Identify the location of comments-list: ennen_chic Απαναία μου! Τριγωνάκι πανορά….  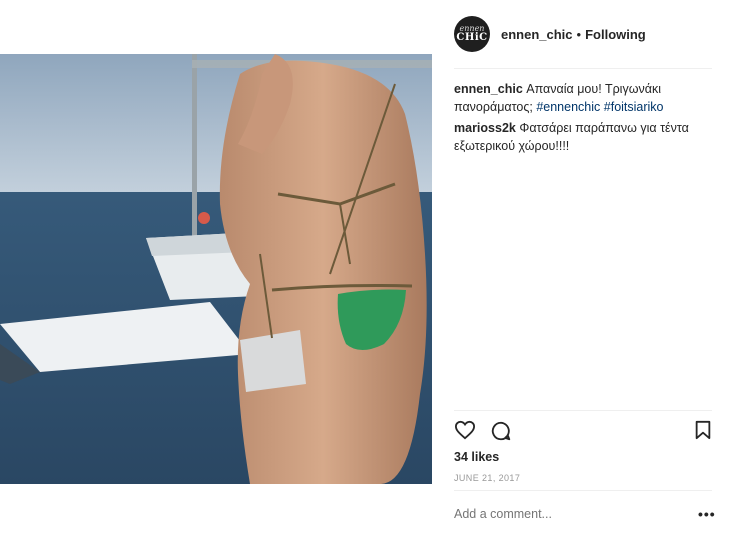
(583, 119).